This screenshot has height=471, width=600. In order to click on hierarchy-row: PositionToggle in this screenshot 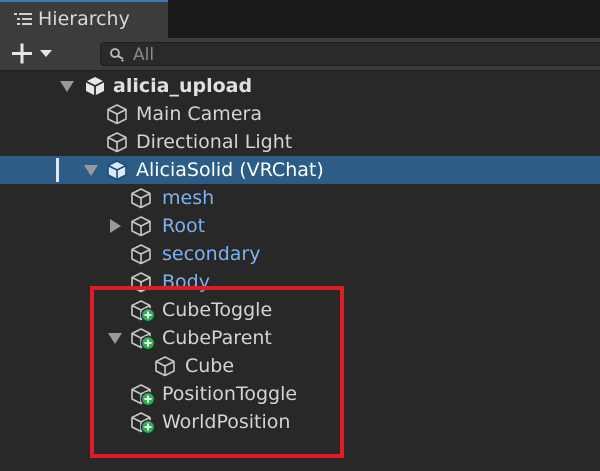, I will do `click(300, 394)`.